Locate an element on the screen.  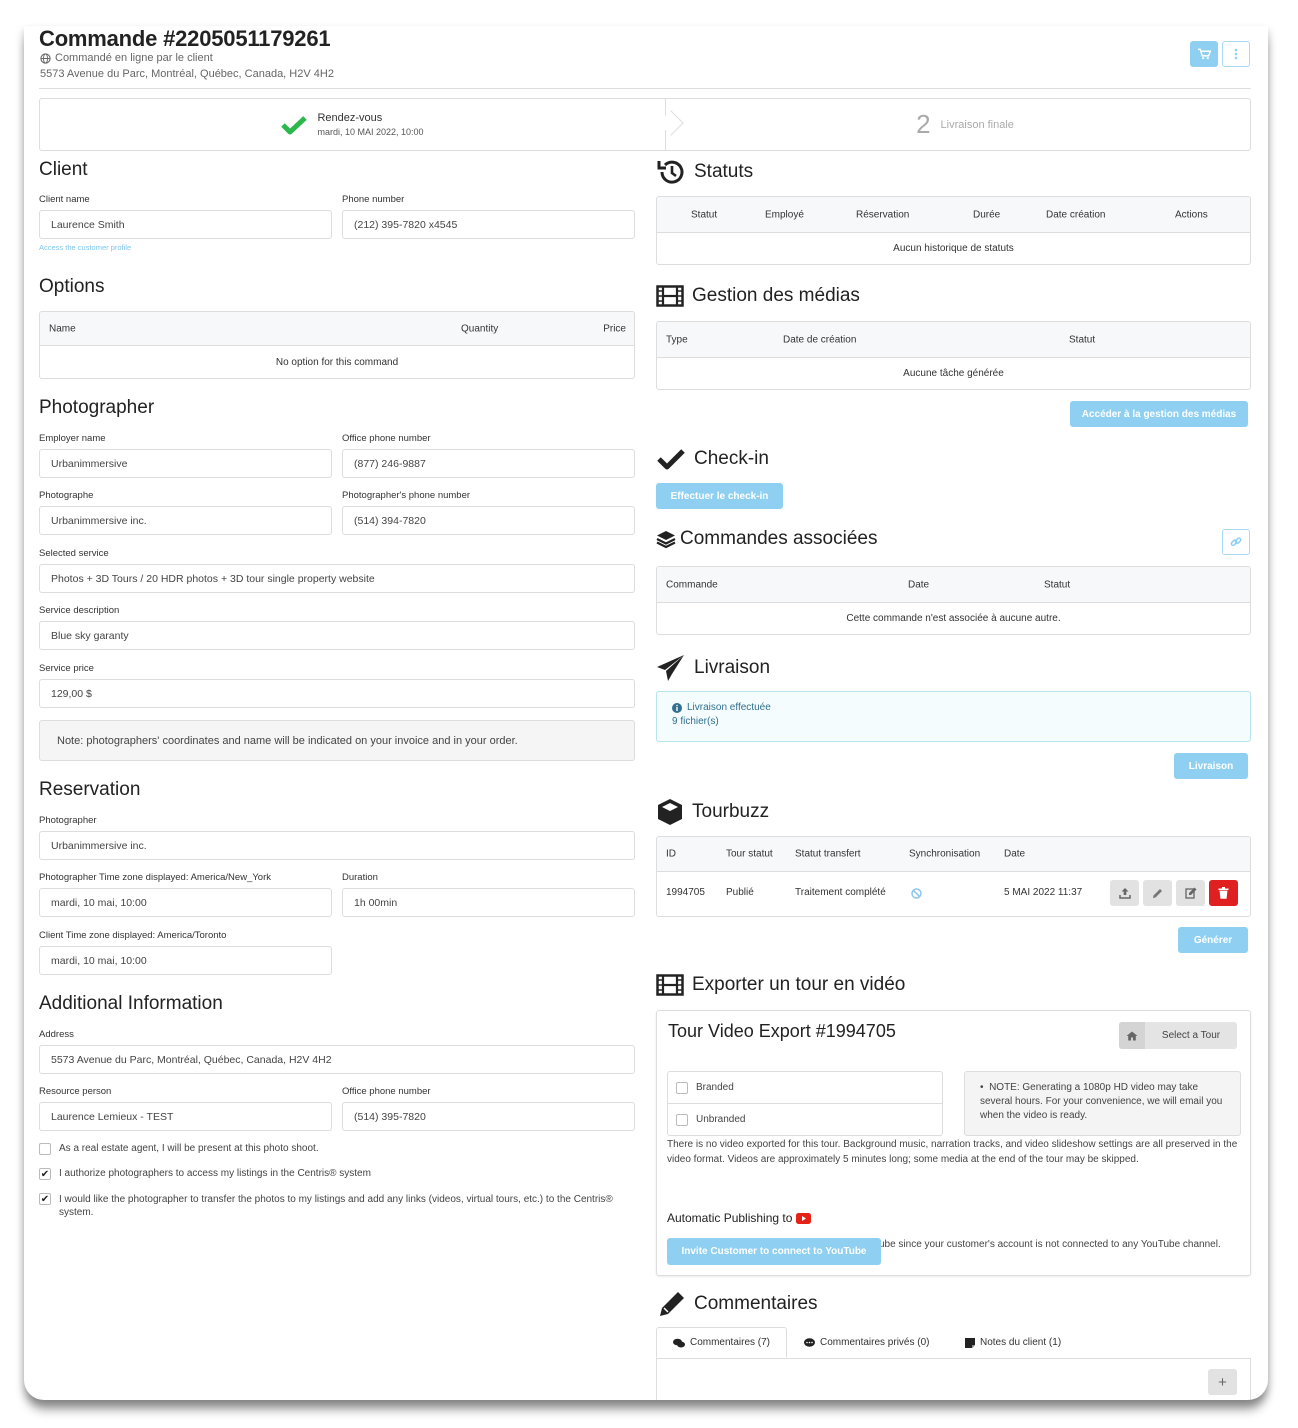
step-number: 2 is located at coordinates (923, 124).